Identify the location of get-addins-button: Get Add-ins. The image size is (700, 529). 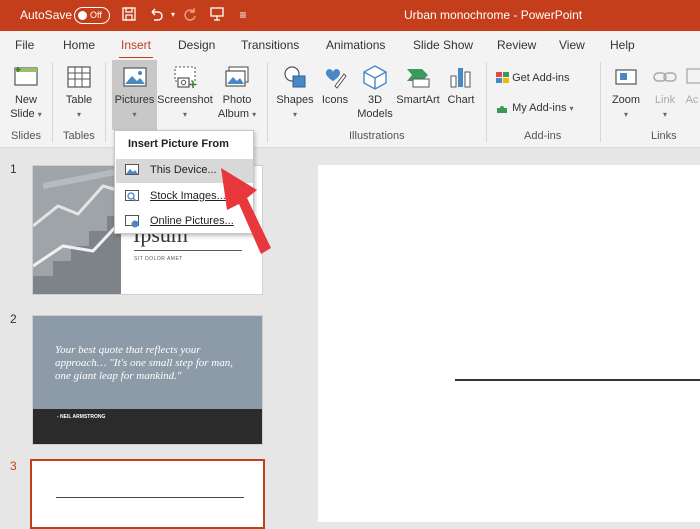
(533, 78).